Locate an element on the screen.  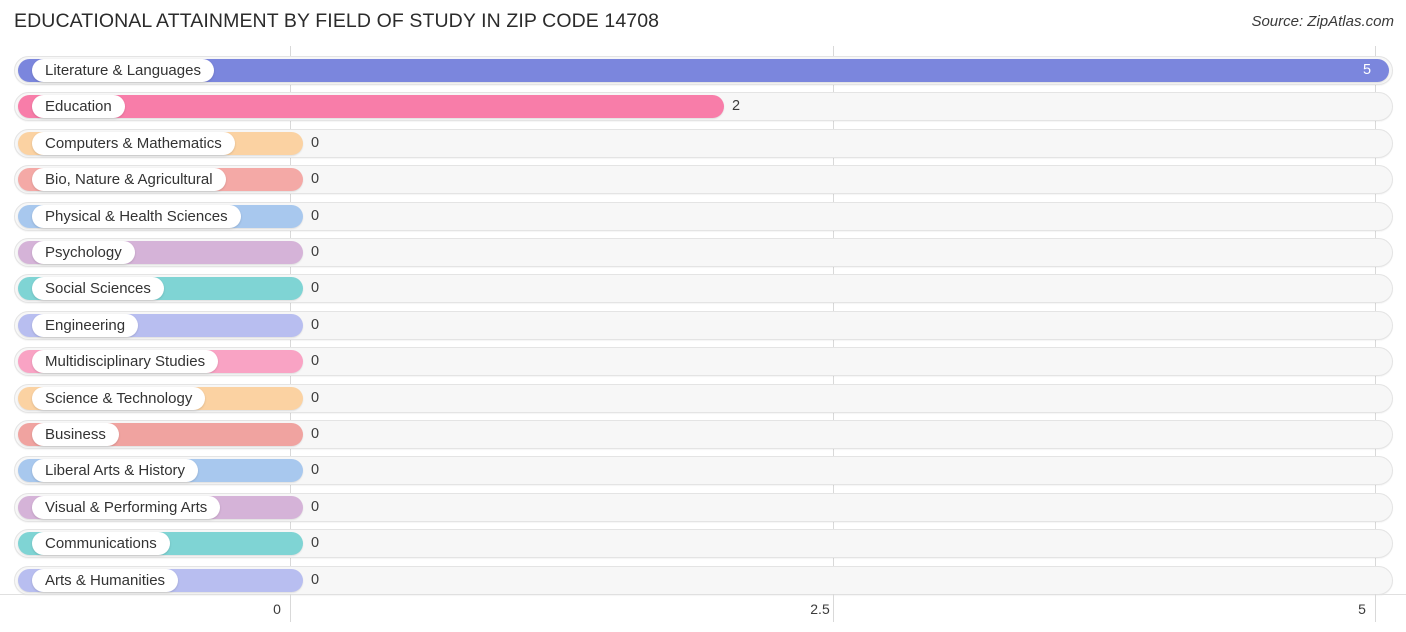
axis-tick-label: 2.5 is located at coordinates (820, 609).